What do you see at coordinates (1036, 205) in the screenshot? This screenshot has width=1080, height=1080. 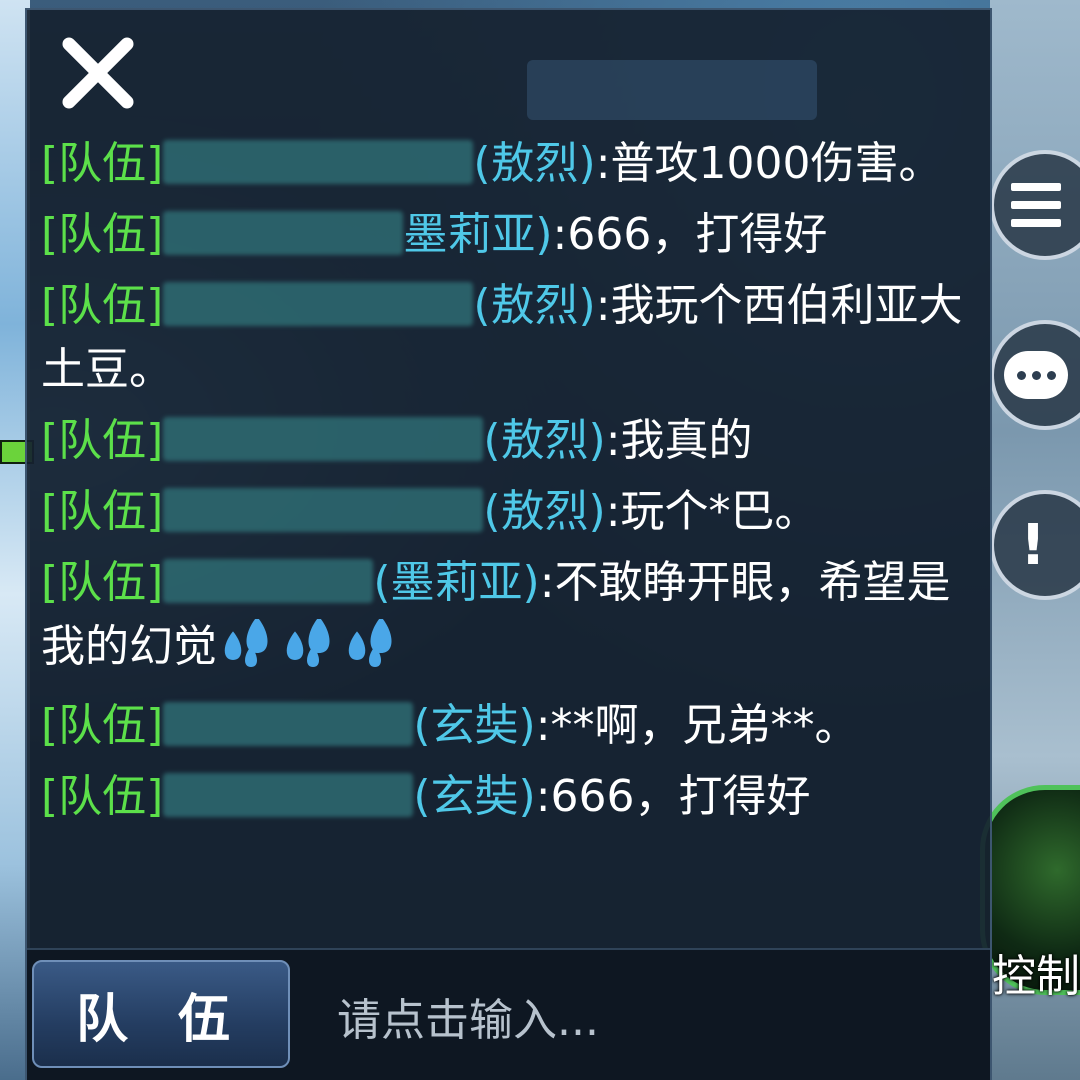 I see `list-menu-icon` at bounding box center [1036, 205].